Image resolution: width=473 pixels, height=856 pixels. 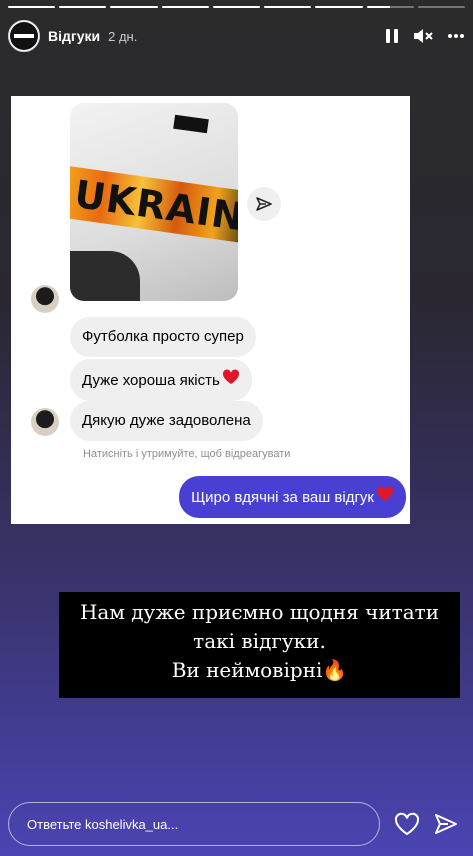 What do you see at coordinates (74, 36) in the screenshot?
I see `author-name: Відгуки` at bounding box center [74, 36].